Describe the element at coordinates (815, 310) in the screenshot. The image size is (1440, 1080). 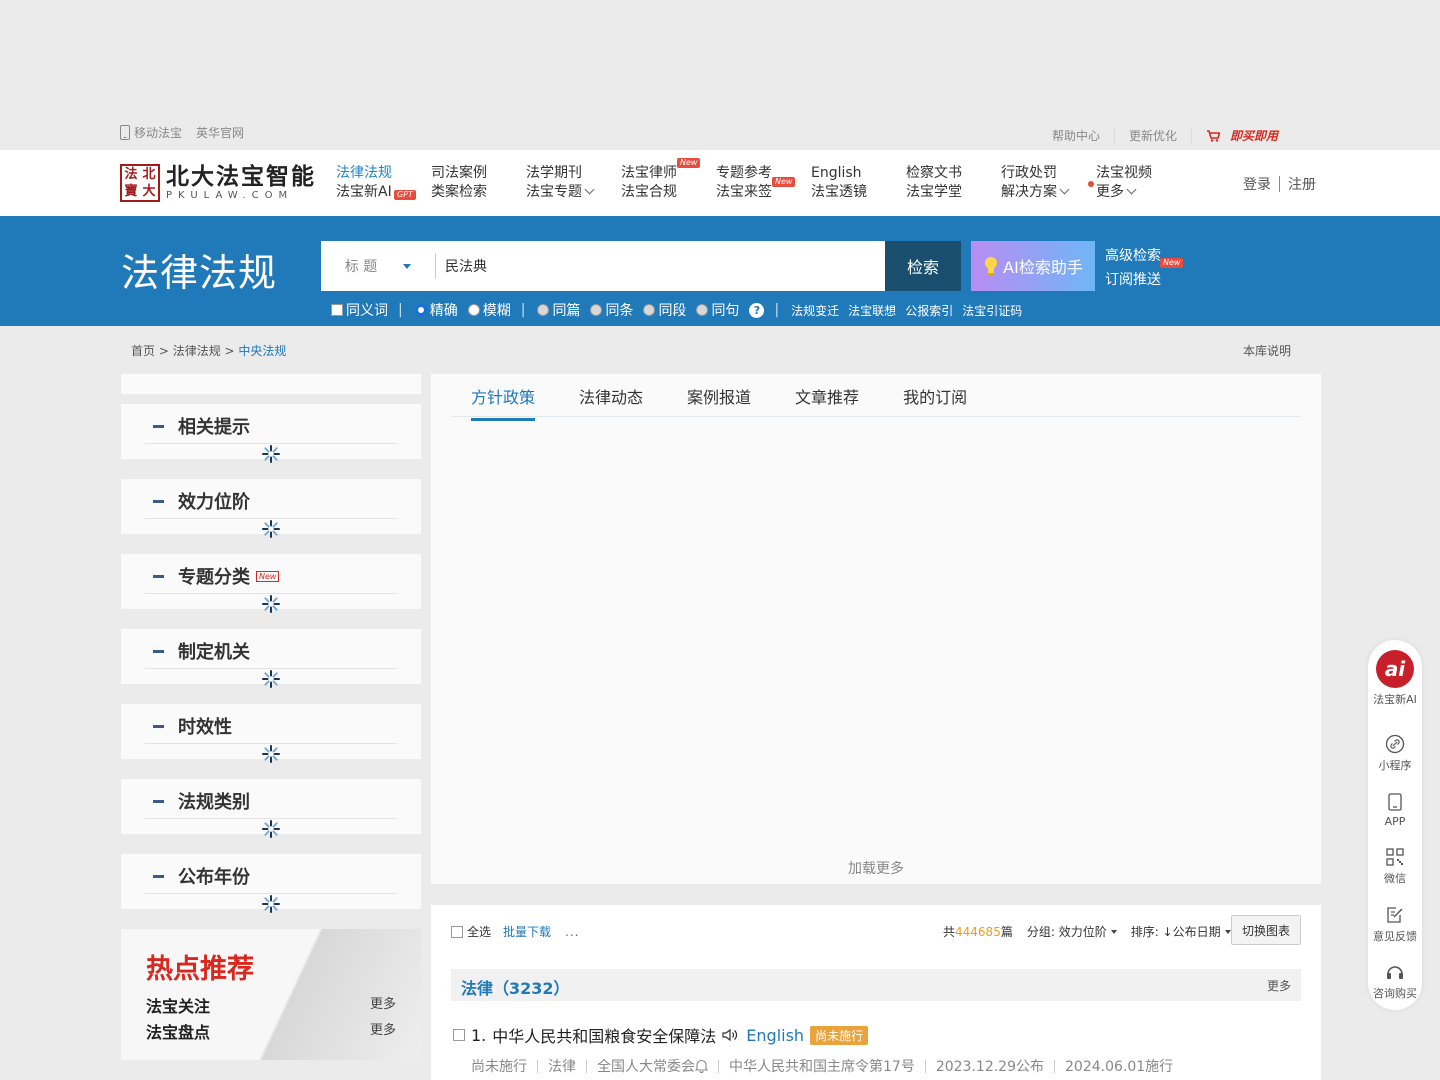
I see `link-law-changes: 法规变迁` at that location.